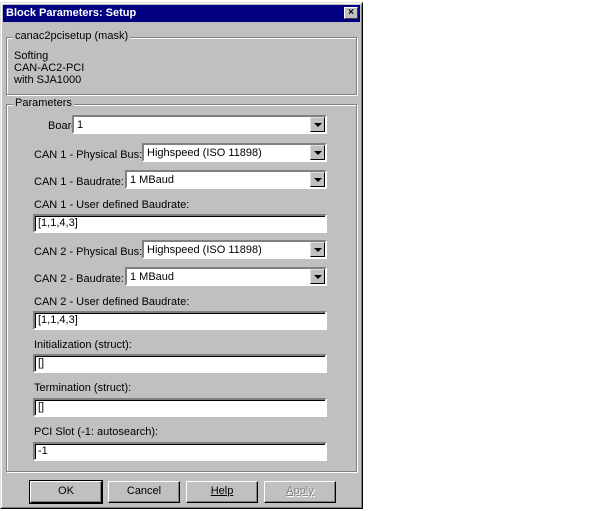  Describe the element at coordinates (112, 302) in the screenshot. I see `can2-user-baud-label: CAN 2 - User defined Baudrate:` at that location.